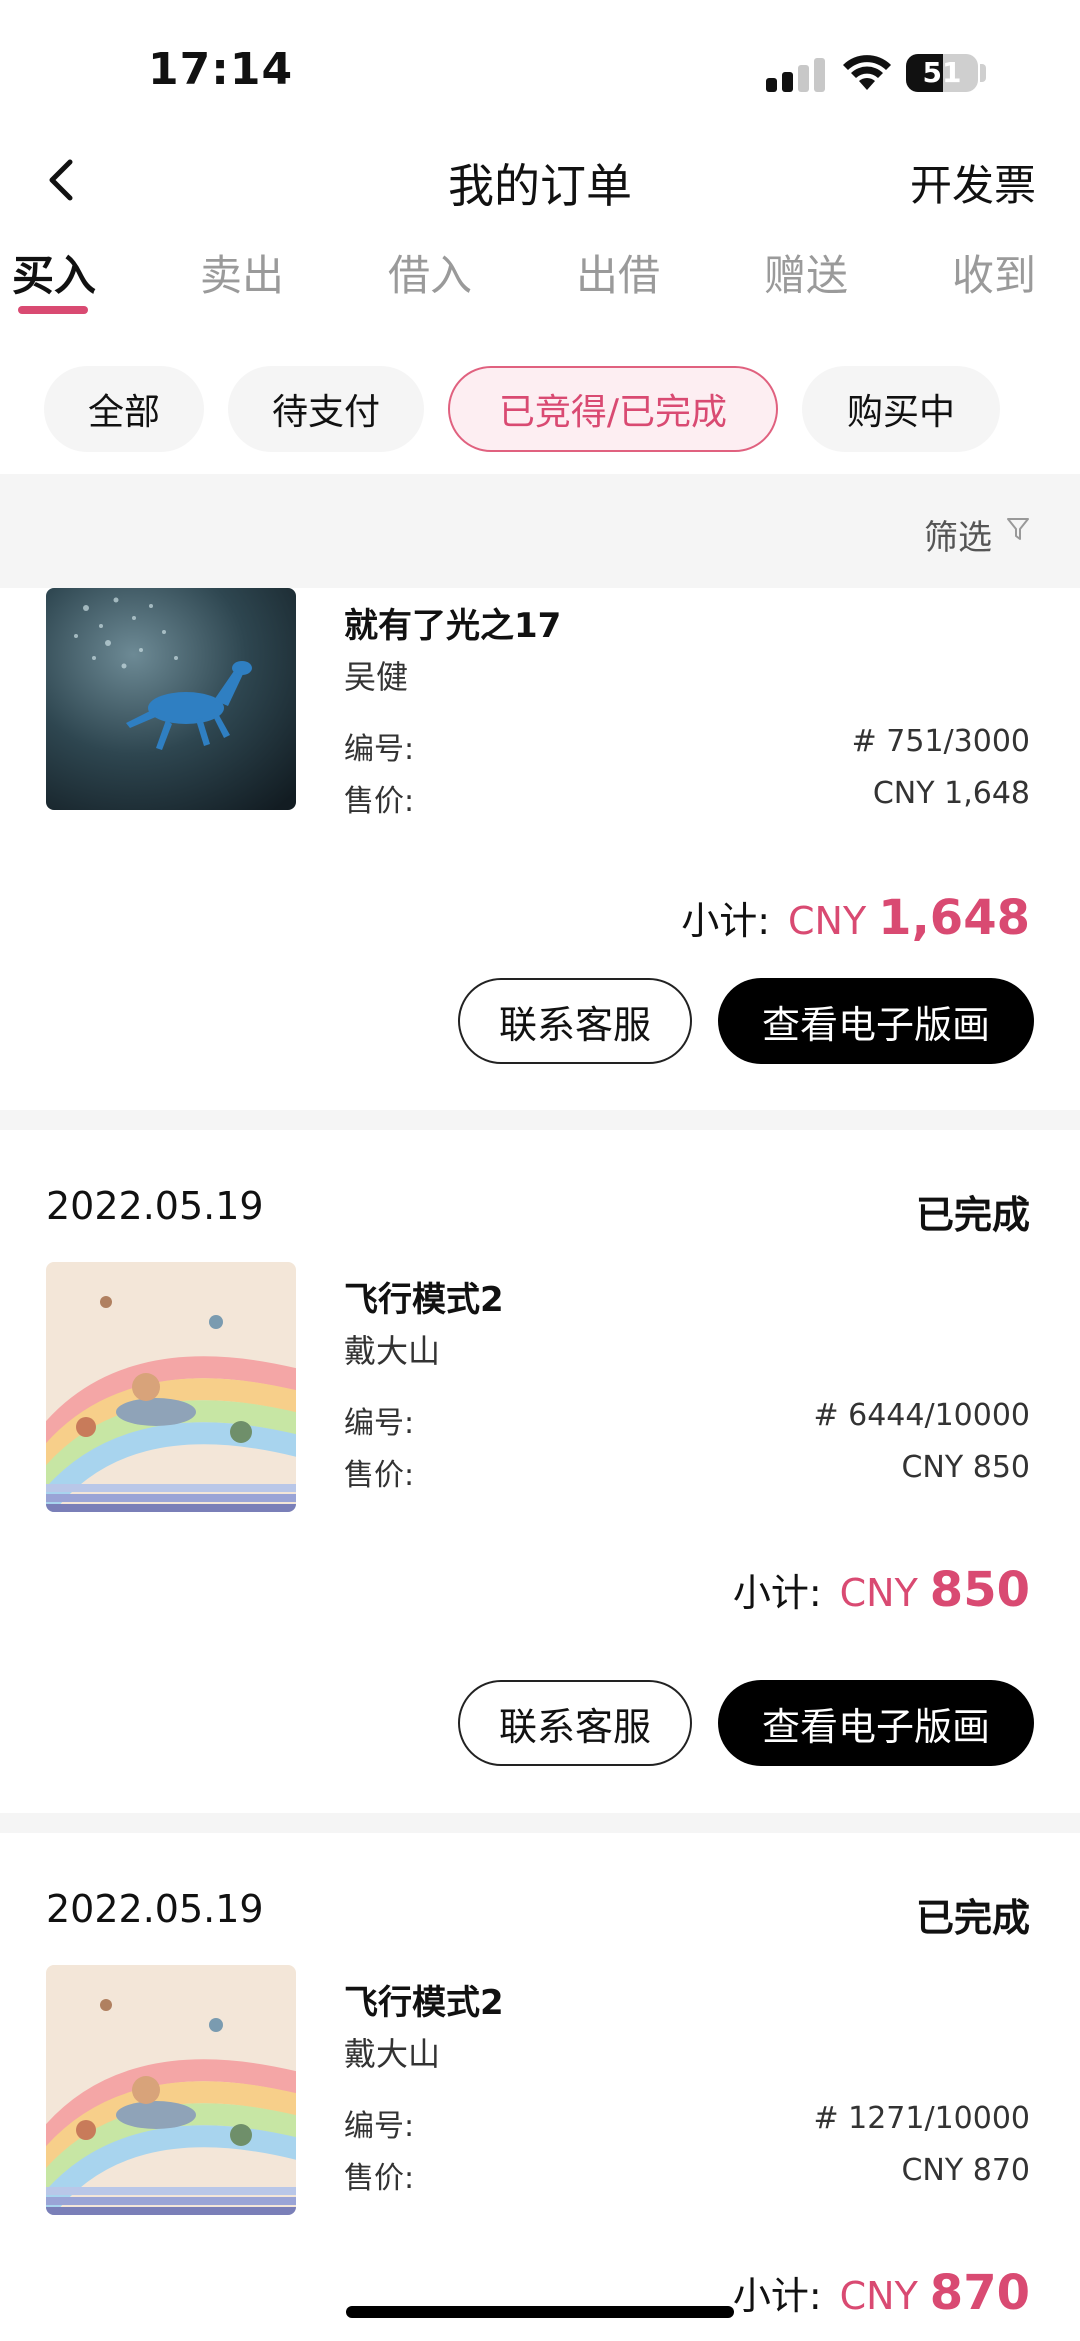 The height and width of the screenshot is (2341, 1080). I want to click on cellular-signal-icon, so click(798, 75).